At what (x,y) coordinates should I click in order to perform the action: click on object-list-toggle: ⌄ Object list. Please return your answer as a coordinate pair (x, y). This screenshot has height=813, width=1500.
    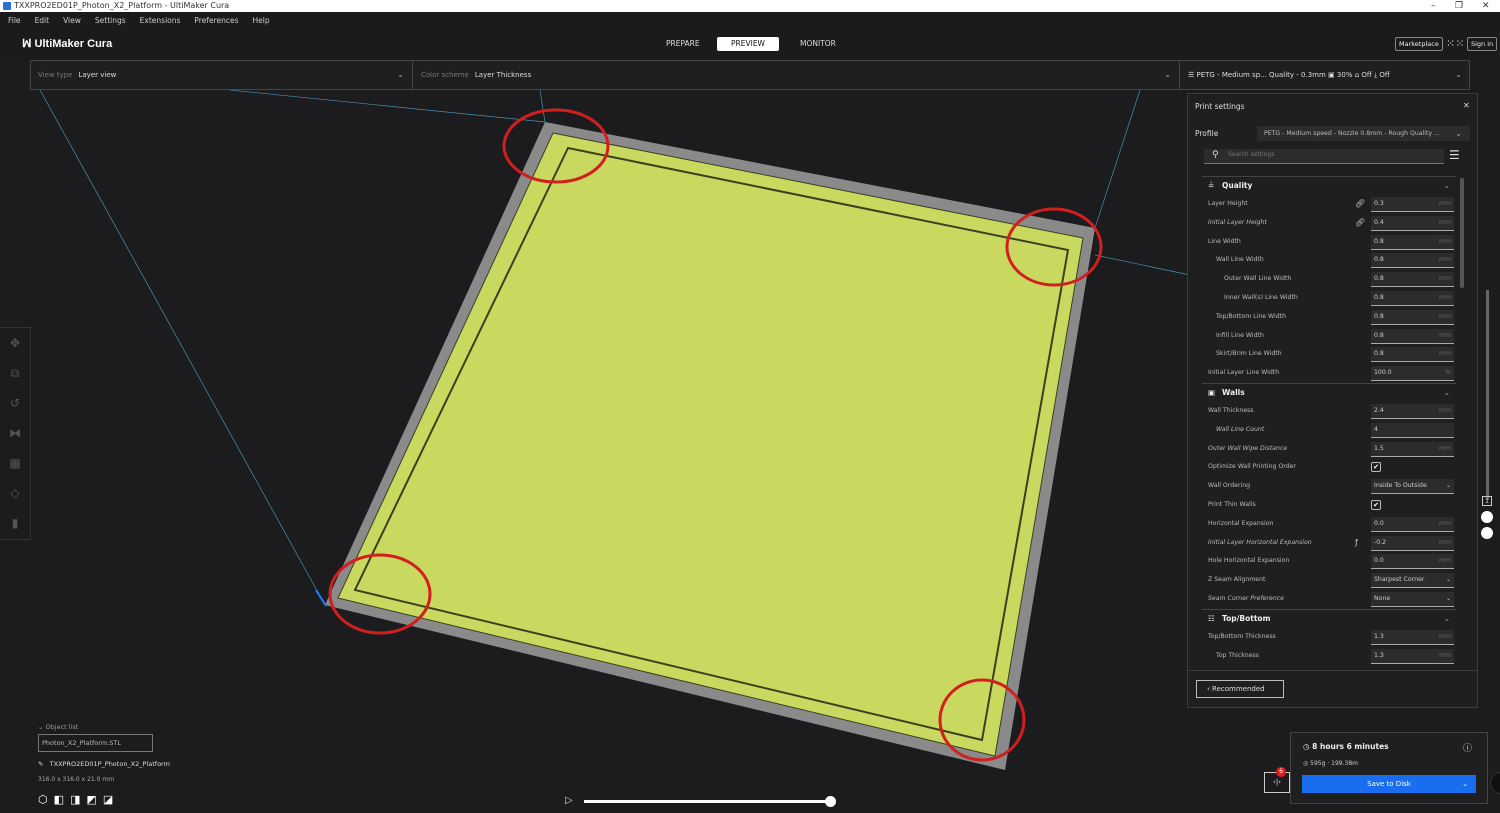
    Looking at the image, I should click on (58, 727).